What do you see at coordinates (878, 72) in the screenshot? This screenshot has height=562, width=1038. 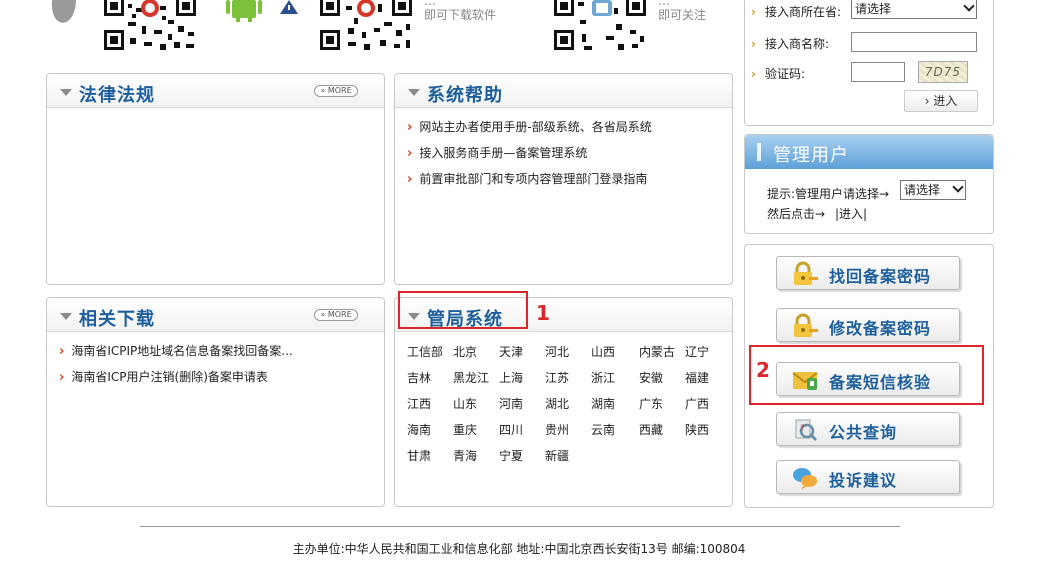 I see `captcha-input` at bounding box center [878, 72].